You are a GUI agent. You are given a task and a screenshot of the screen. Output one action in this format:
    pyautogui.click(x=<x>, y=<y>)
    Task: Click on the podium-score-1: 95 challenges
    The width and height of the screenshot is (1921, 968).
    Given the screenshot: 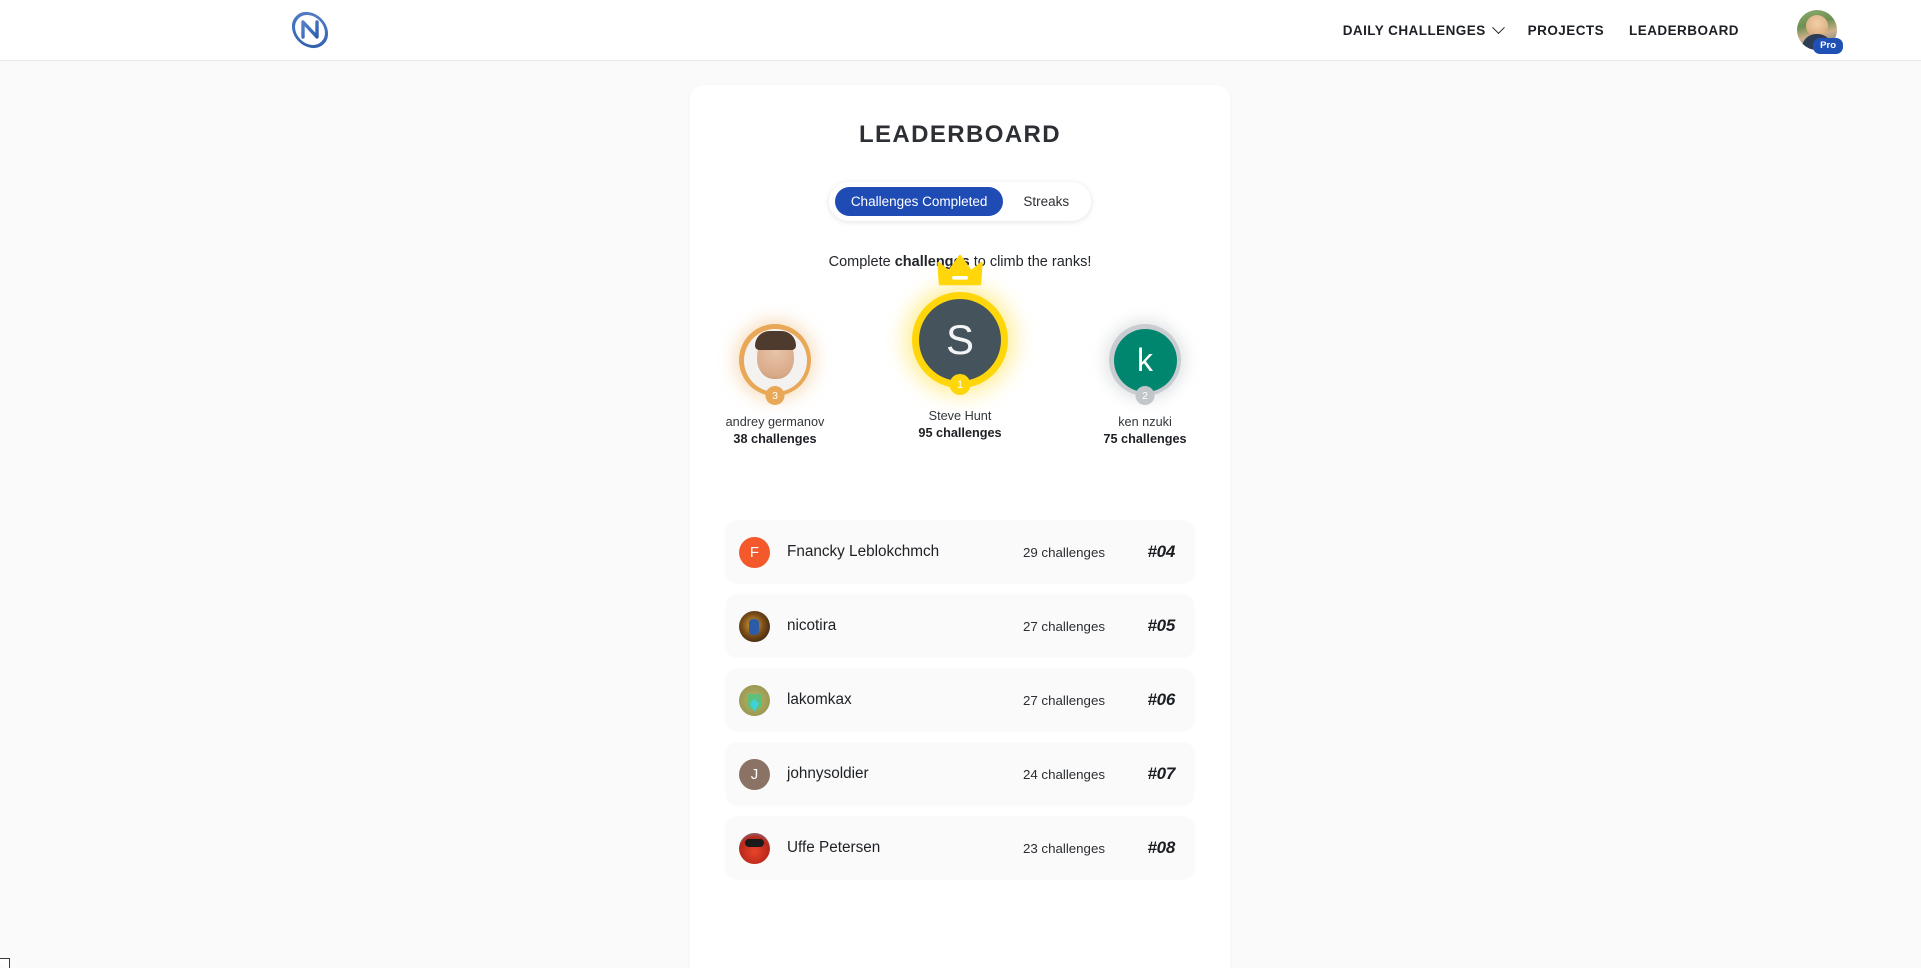 What is the action you would take?
    pyautogui.click(x=960, y=433)
    